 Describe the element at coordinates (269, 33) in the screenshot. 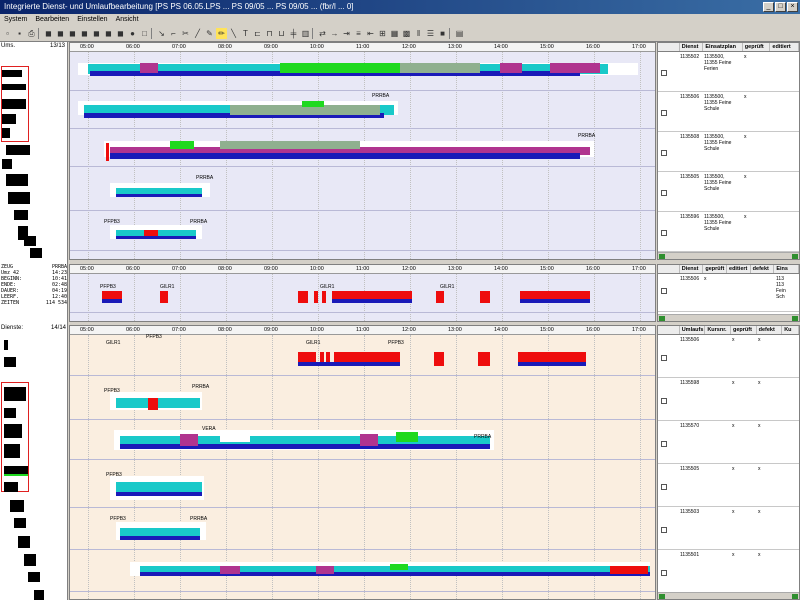

I see `connect-icon: ⊓` at that location.